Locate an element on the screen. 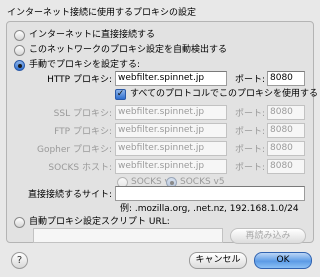 The height and width of the screenshot is (277, 320). help-button: ? is located at coordinates (19, 260).